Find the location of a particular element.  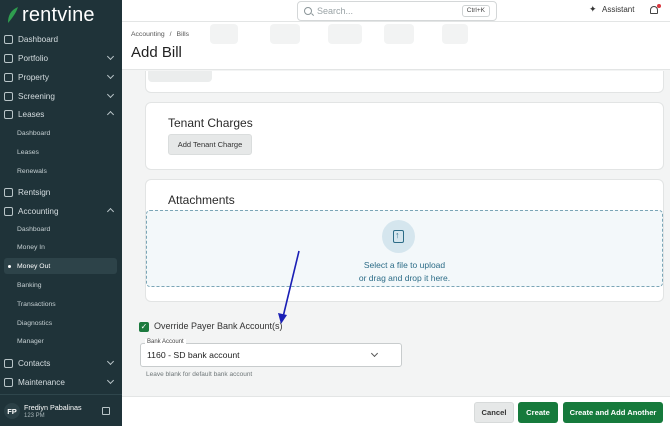

sidebar-subitem-label: Money In is located at coordinates (31, 247).